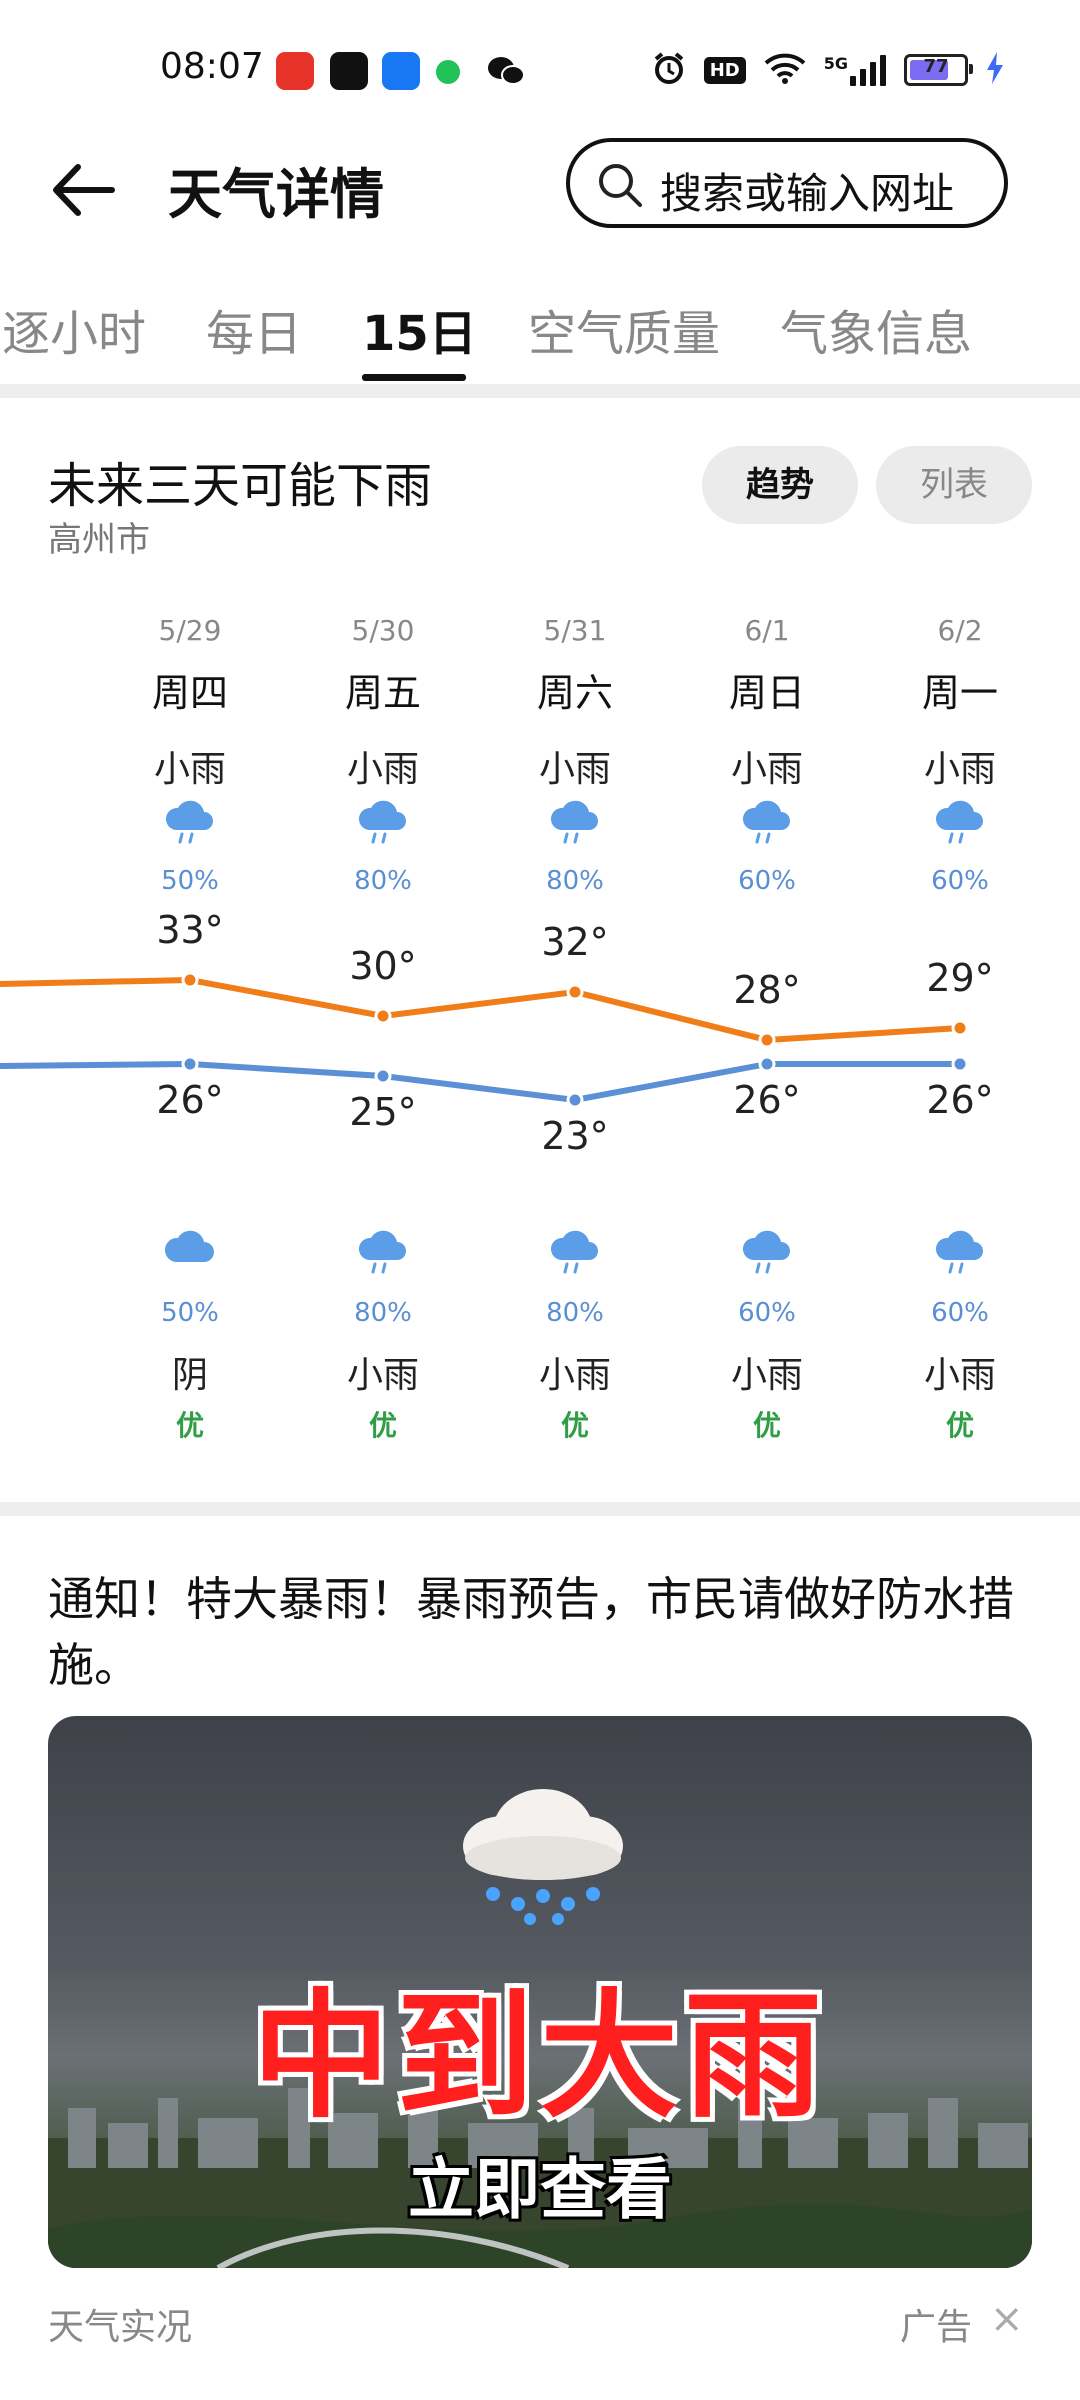  I want to click on search-icon, so click(620, 187).